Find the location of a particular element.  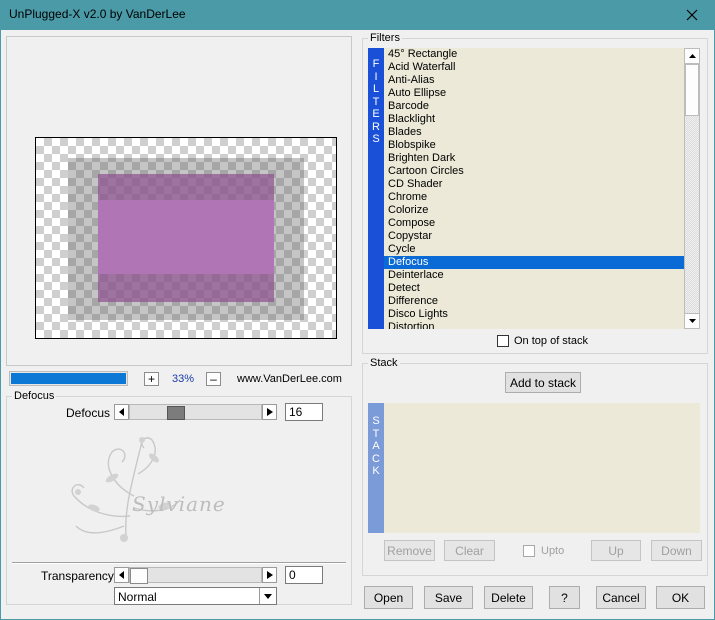

transparency-increase-button is located at coordinates (269, 575).